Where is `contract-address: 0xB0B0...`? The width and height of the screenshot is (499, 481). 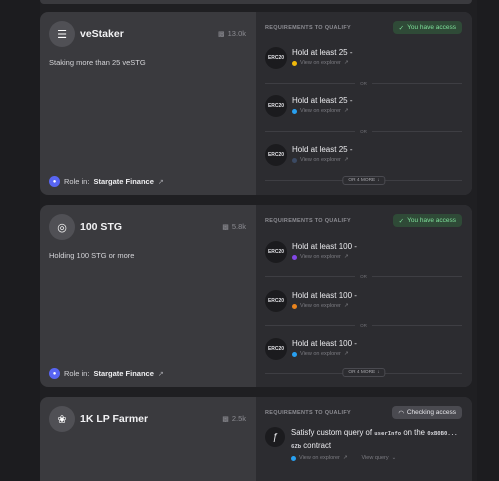 contract-address: 0xB0B0... is located at coordinates (442, 434).